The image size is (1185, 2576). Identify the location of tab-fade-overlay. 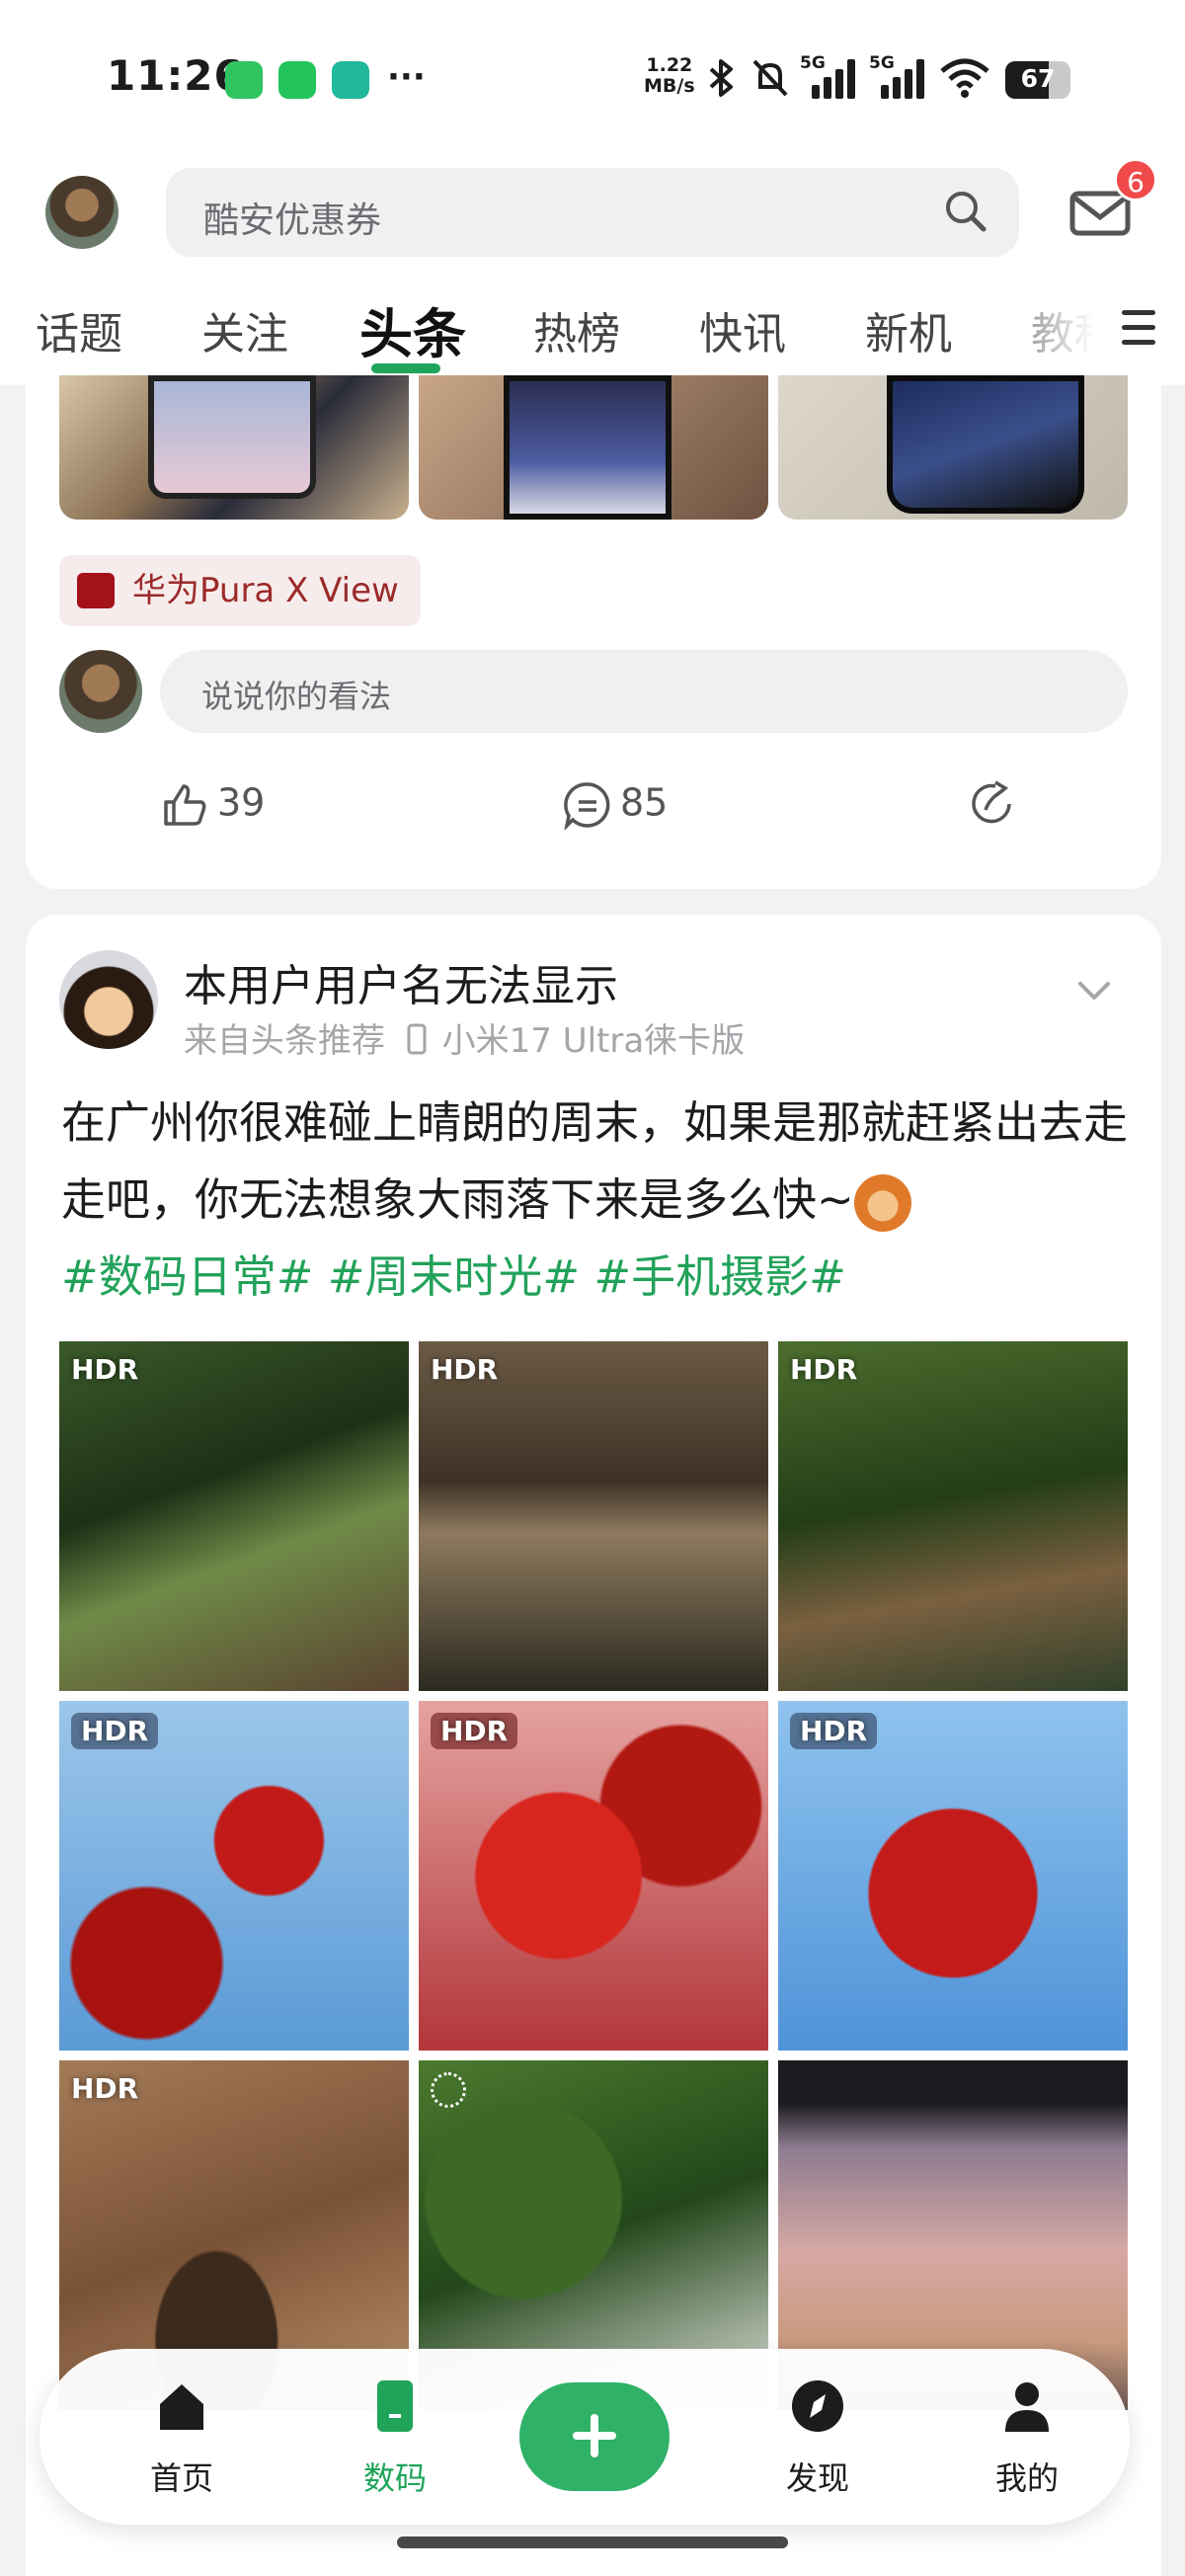
(1047, 328).